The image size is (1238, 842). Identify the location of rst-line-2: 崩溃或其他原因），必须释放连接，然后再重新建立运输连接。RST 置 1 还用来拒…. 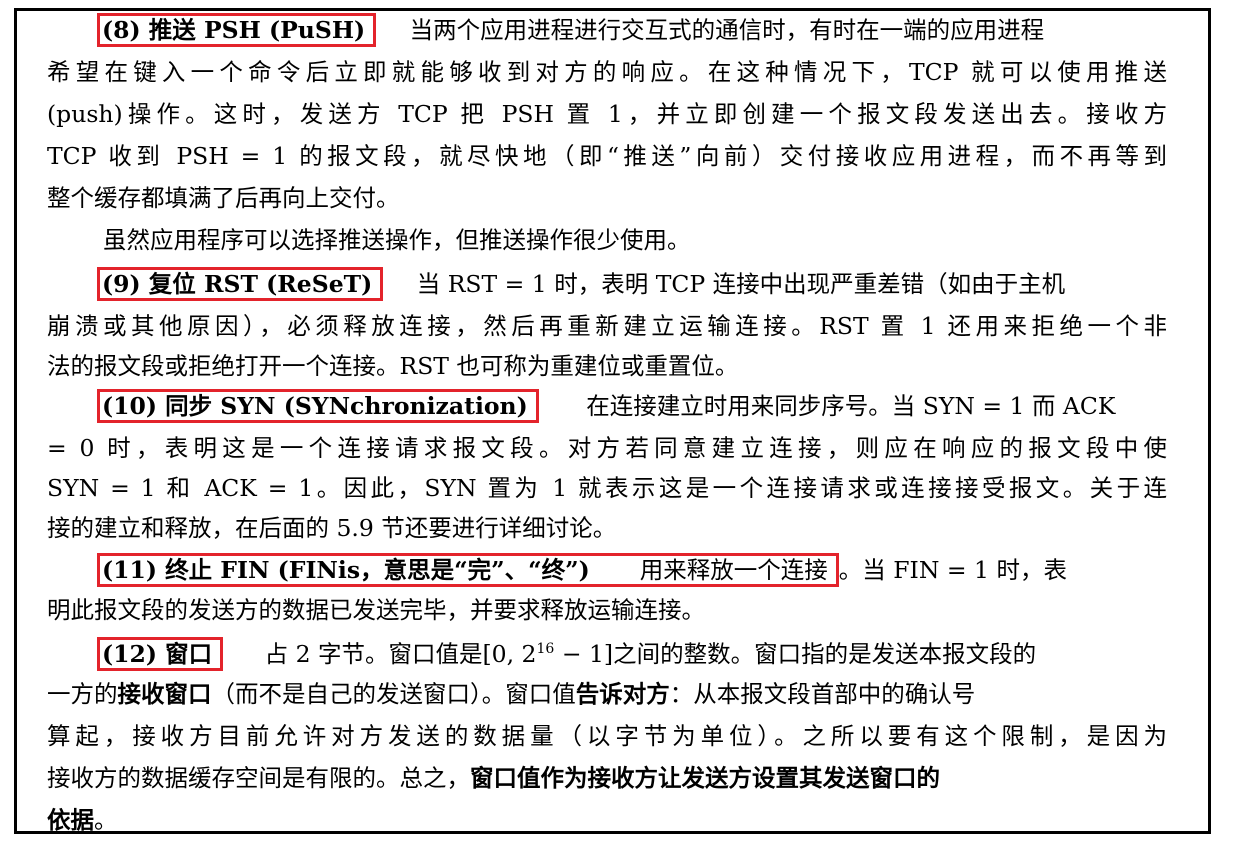
(607, 326).